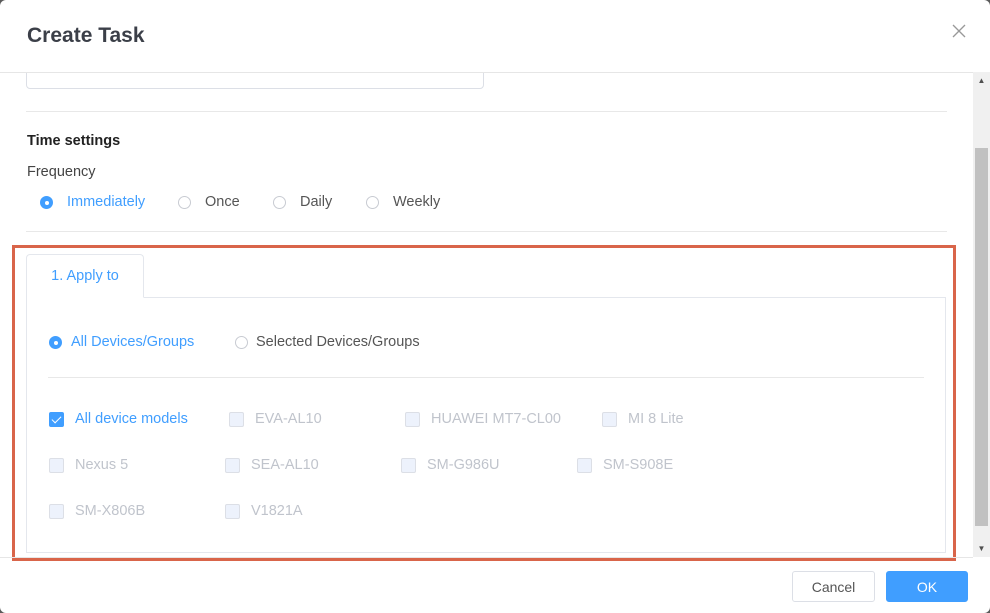 The image size is (990, 613). What do you see at coordinates (981, 337) in the screenshot?
I see `scrollbar-thumb` at bounding box center [981, 337].